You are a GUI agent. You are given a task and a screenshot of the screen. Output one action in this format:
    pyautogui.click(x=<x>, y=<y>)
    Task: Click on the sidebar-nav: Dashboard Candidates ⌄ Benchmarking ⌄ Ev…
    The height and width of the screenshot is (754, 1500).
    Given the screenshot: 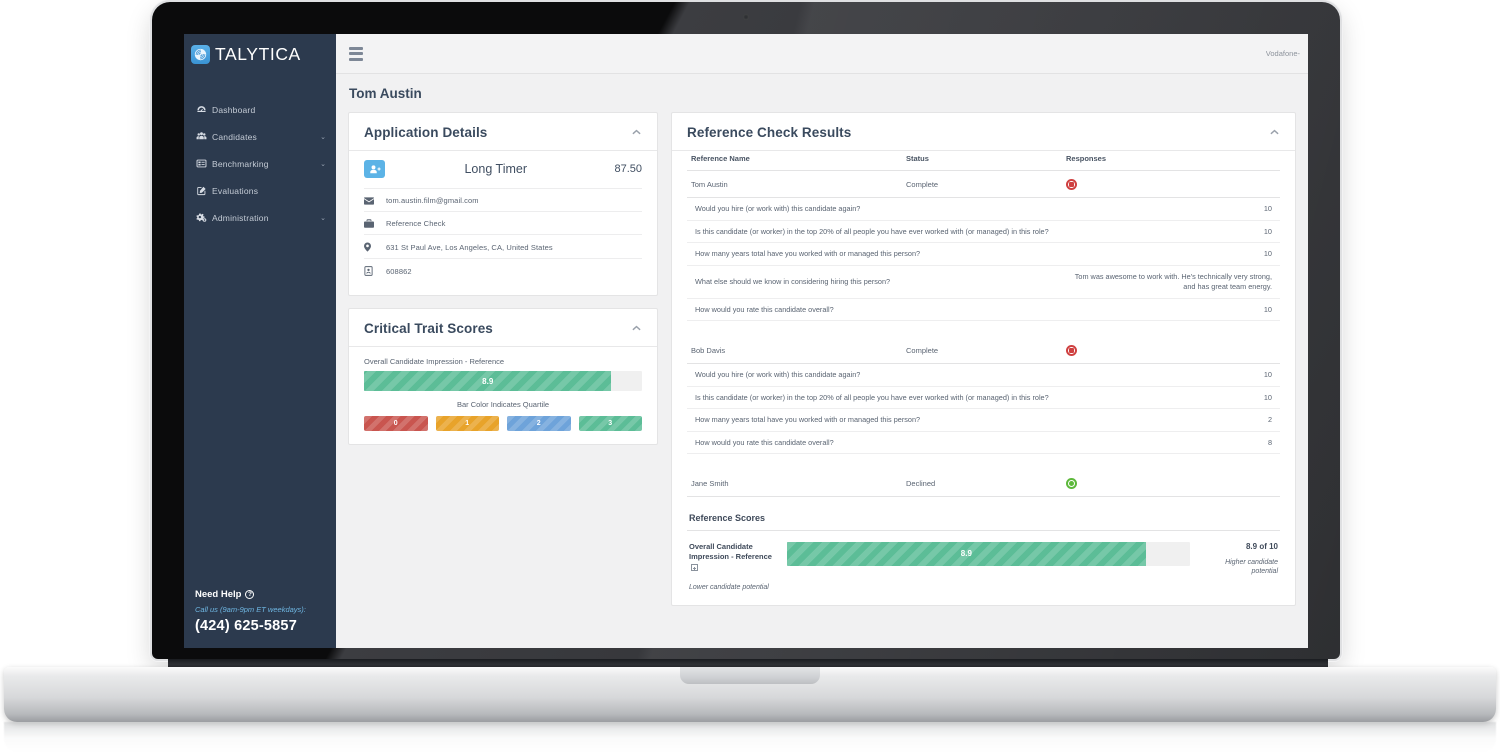 What is the action you would take?
    pyautogui.click(x=260, y=163)
    